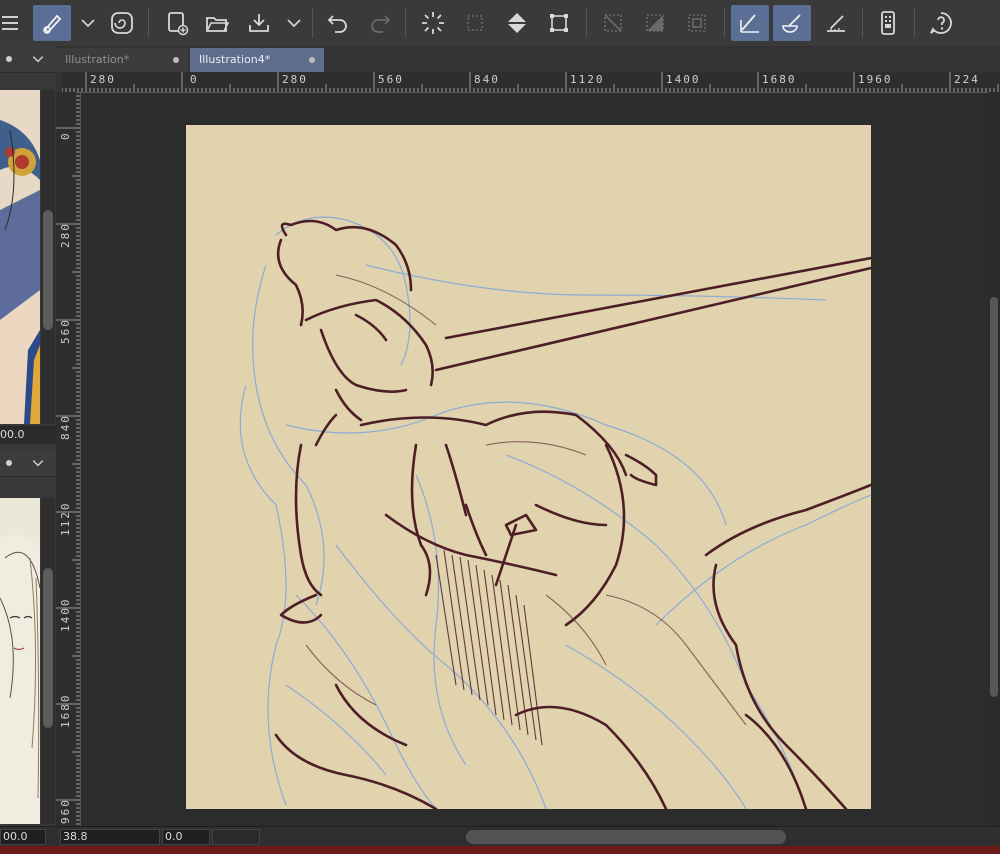  I want to click on status-bar: 00.0 38.8 0.0, so click(500, 836).